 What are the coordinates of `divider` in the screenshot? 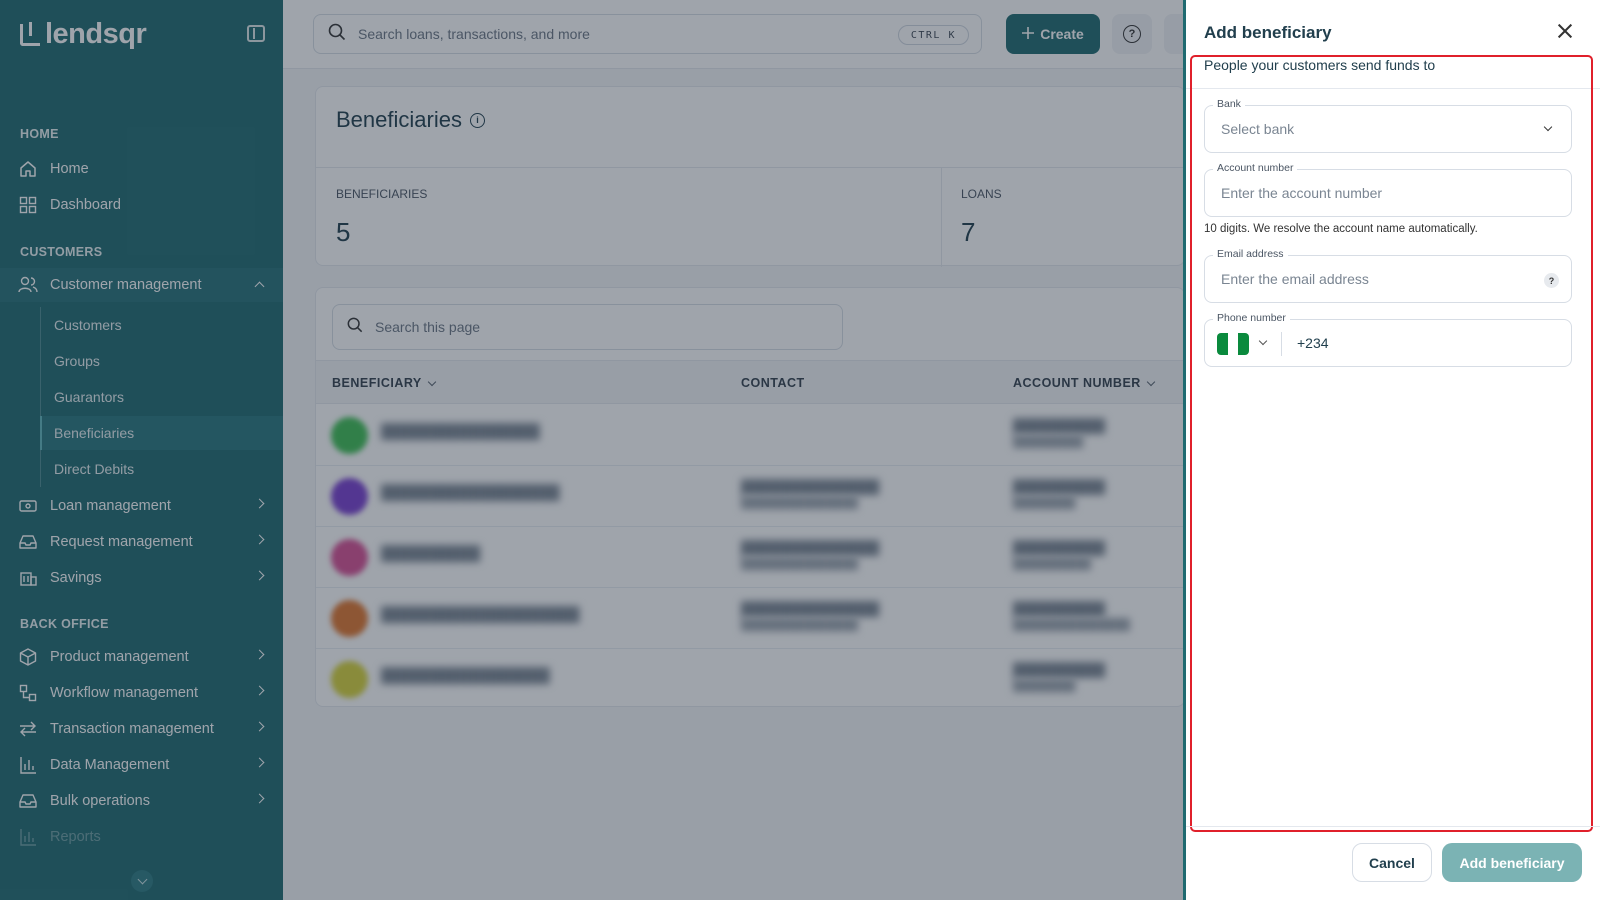 It's located at (1393, 826).